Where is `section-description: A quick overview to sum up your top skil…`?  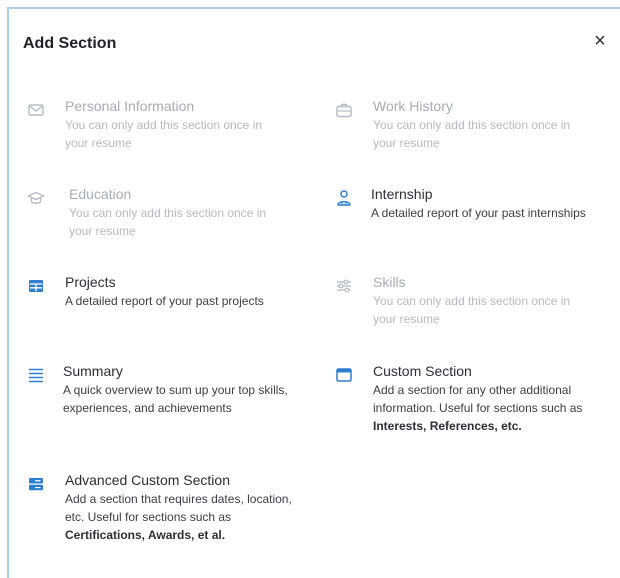 section-description: A quick overview to sum up your top skil… is located at coordinates (175, 399).